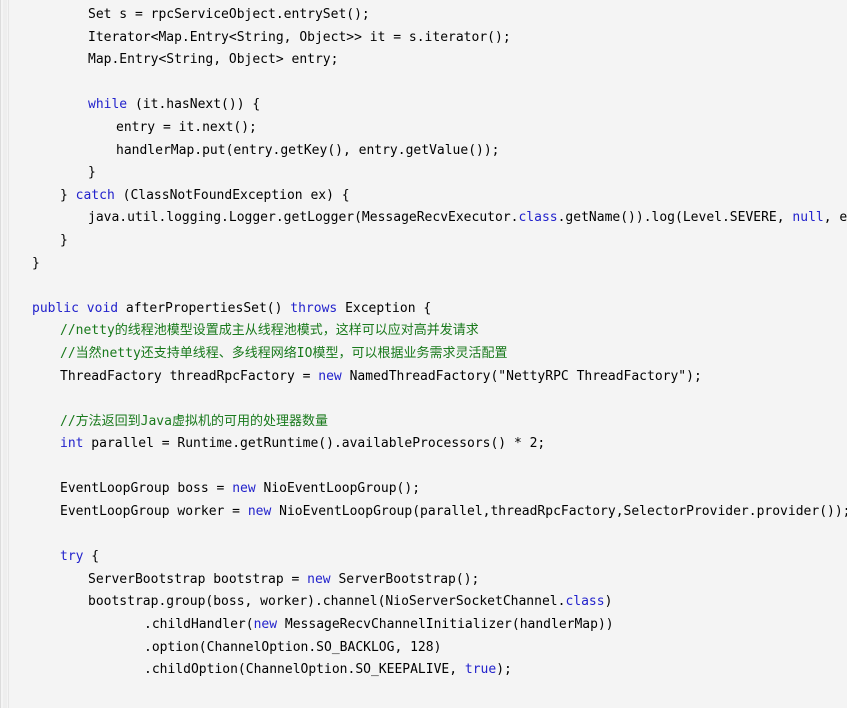 The height and width of the screenshot is (708, 847). I want to click on code-token: (it.hasNext()) {, so click(194, 105).